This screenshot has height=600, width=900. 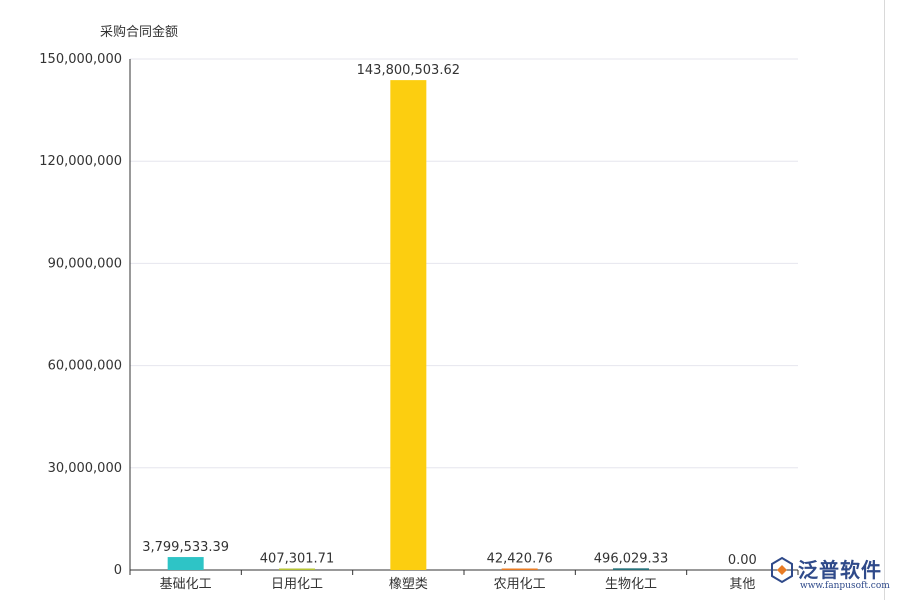 I want to click on y-tick-label: 120,000,000, so click(x=80, y=161).